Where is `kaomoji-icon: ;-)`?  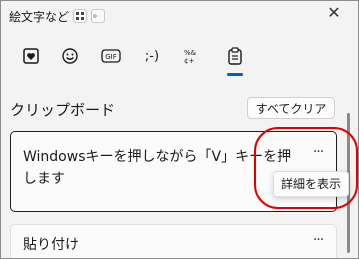
kaomoji-icon: ;-) is located at coordinates (152, 56).